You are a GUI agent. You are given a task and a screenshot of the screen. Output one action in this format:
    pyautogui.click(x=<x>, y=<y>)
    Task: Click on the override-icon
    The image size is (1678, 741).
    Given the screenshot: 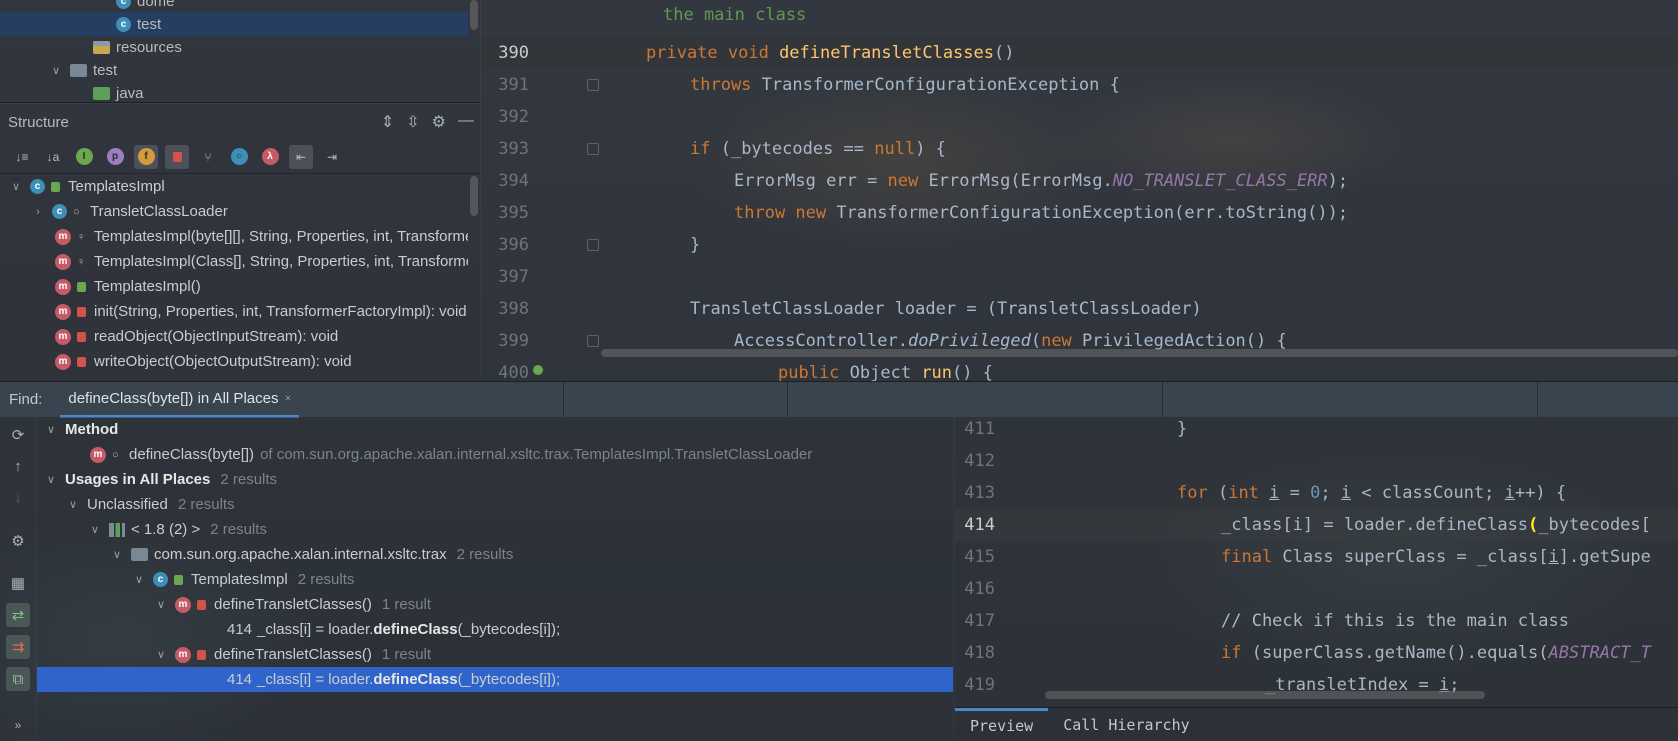 What is the action you would take?
    pyautogui.click(x=538, y=370)
    